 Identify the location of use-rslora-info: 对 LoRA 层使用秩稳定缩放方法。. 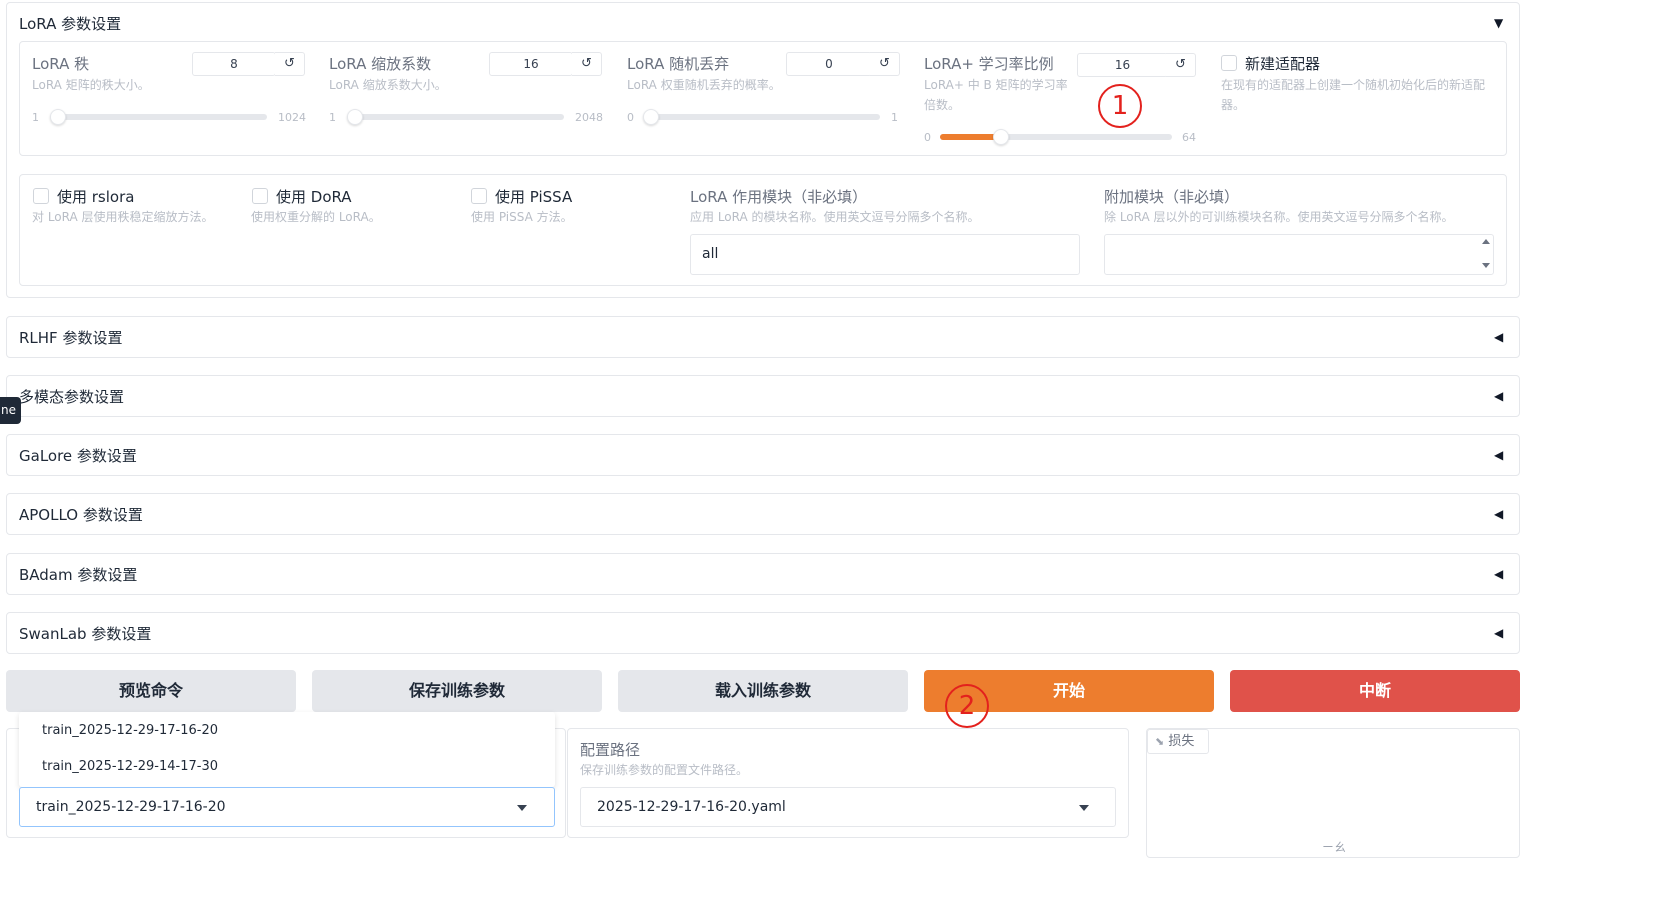
(123, 217).